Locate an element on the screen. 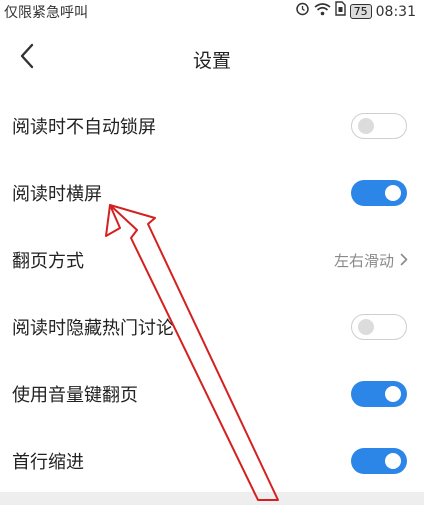 This screenshot has height=505, width=424. setting-label: 使用音量键翻页 is located at coordinates (75, 395).